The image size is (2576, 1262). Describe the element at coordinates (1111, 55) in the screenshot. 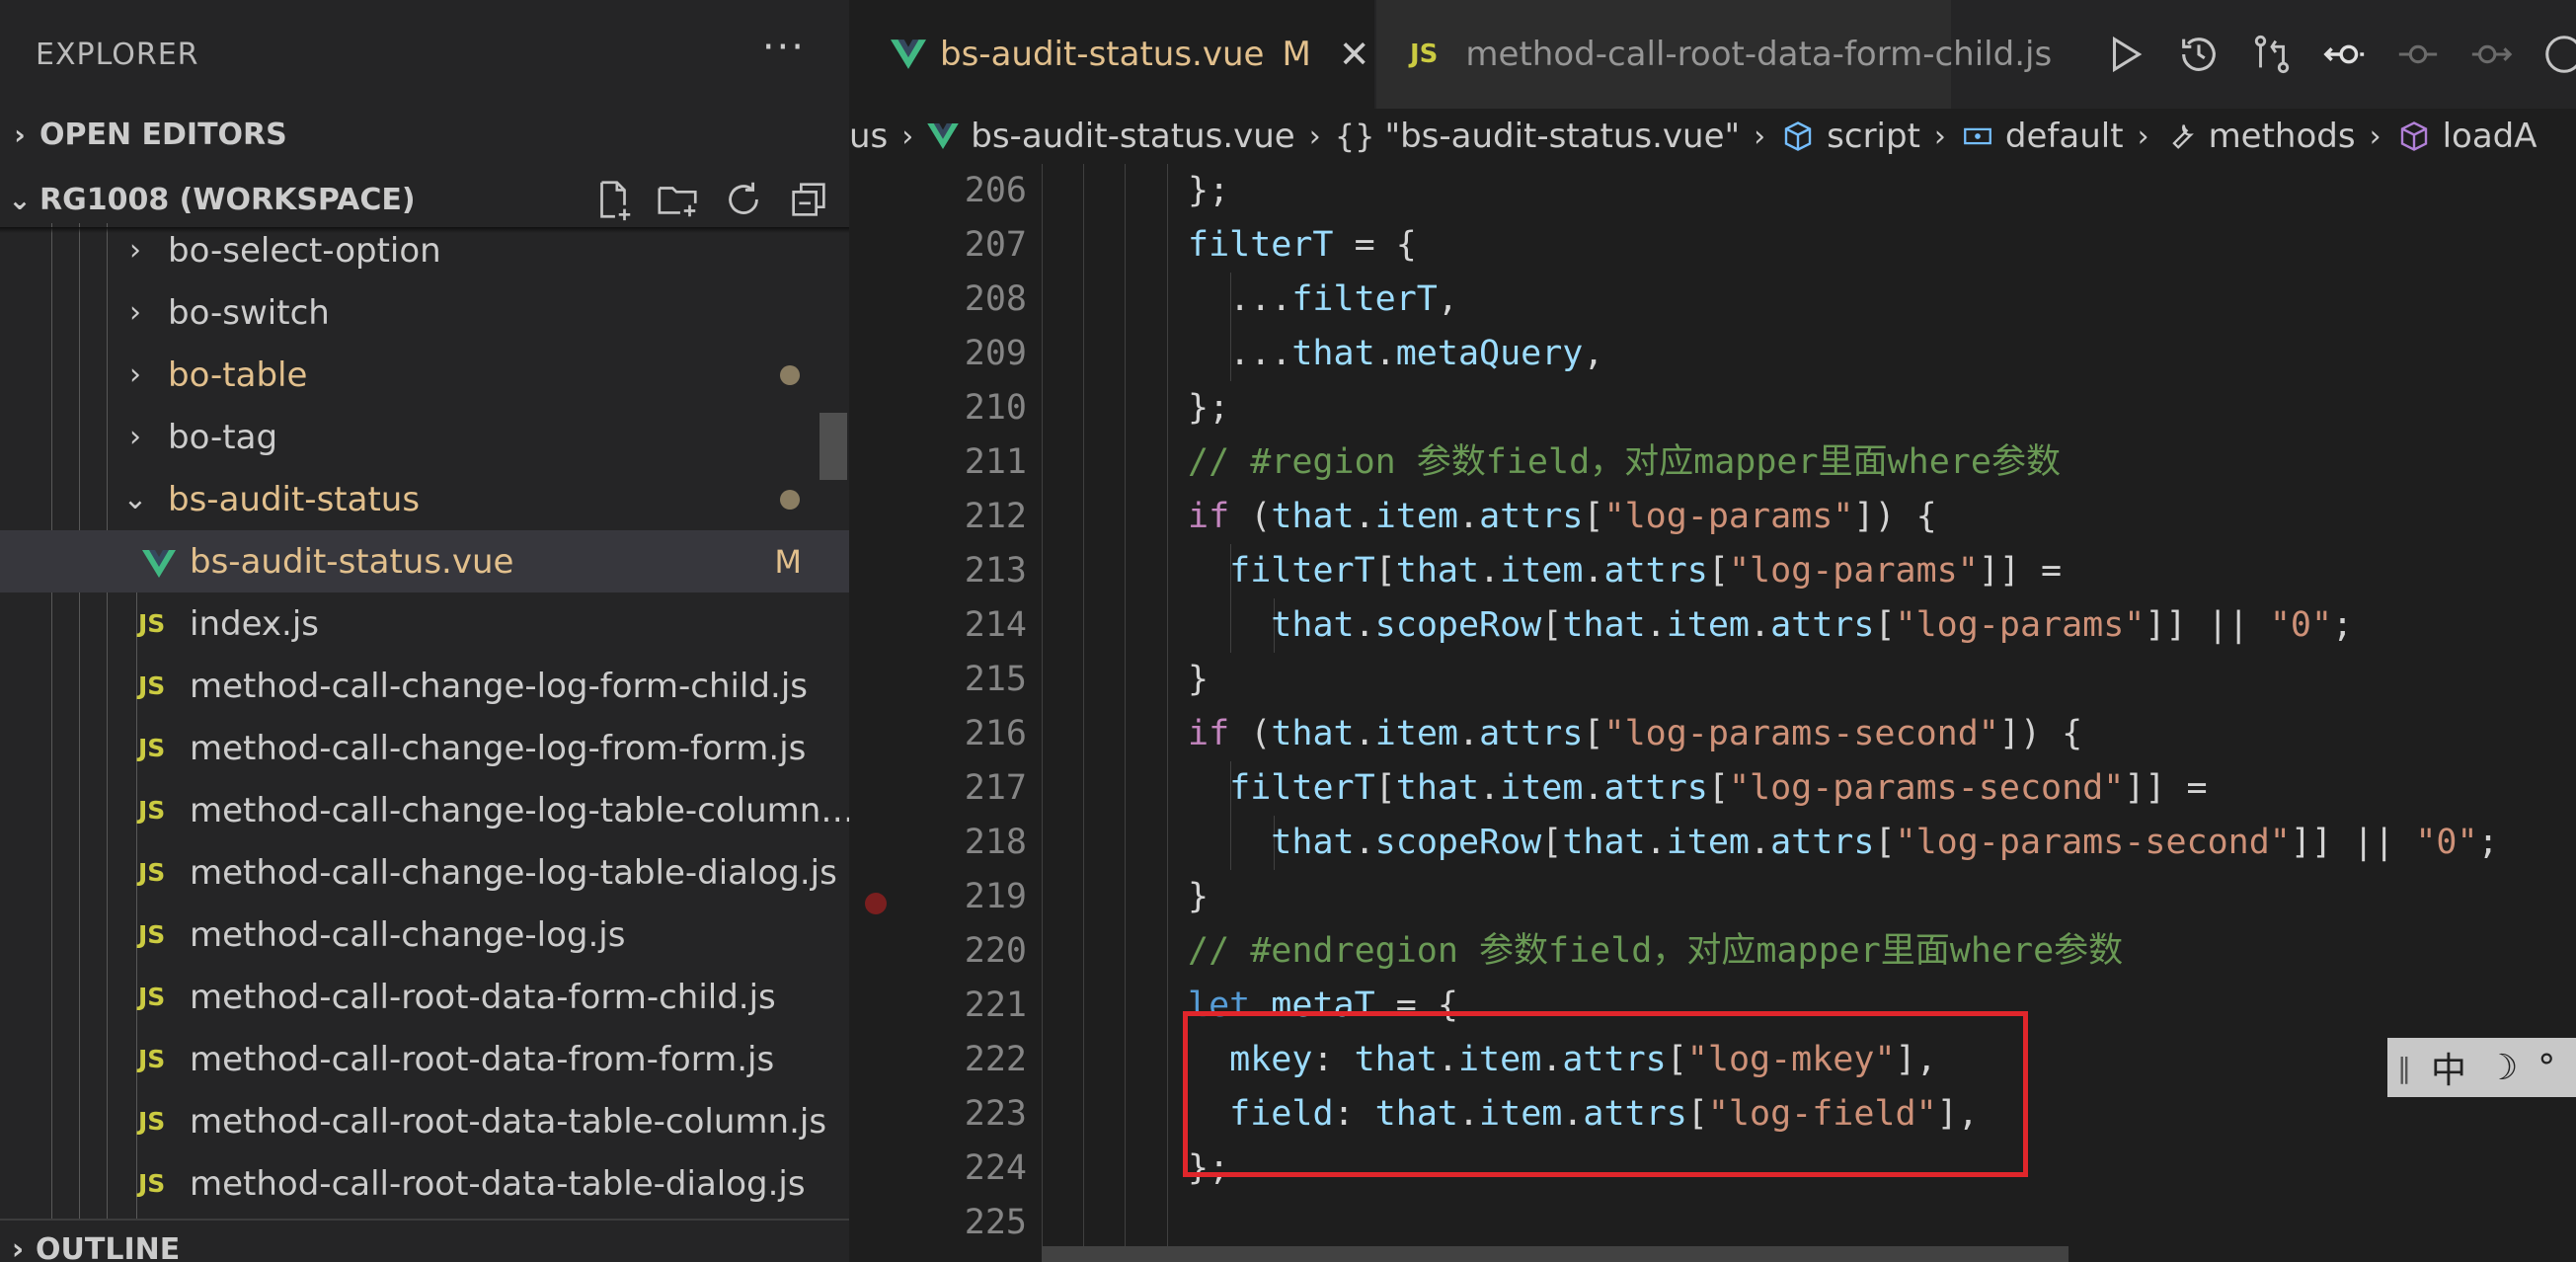

I see `tab-bs-audit-status-vue: bs-audit-status.vue M ✕` at that location.